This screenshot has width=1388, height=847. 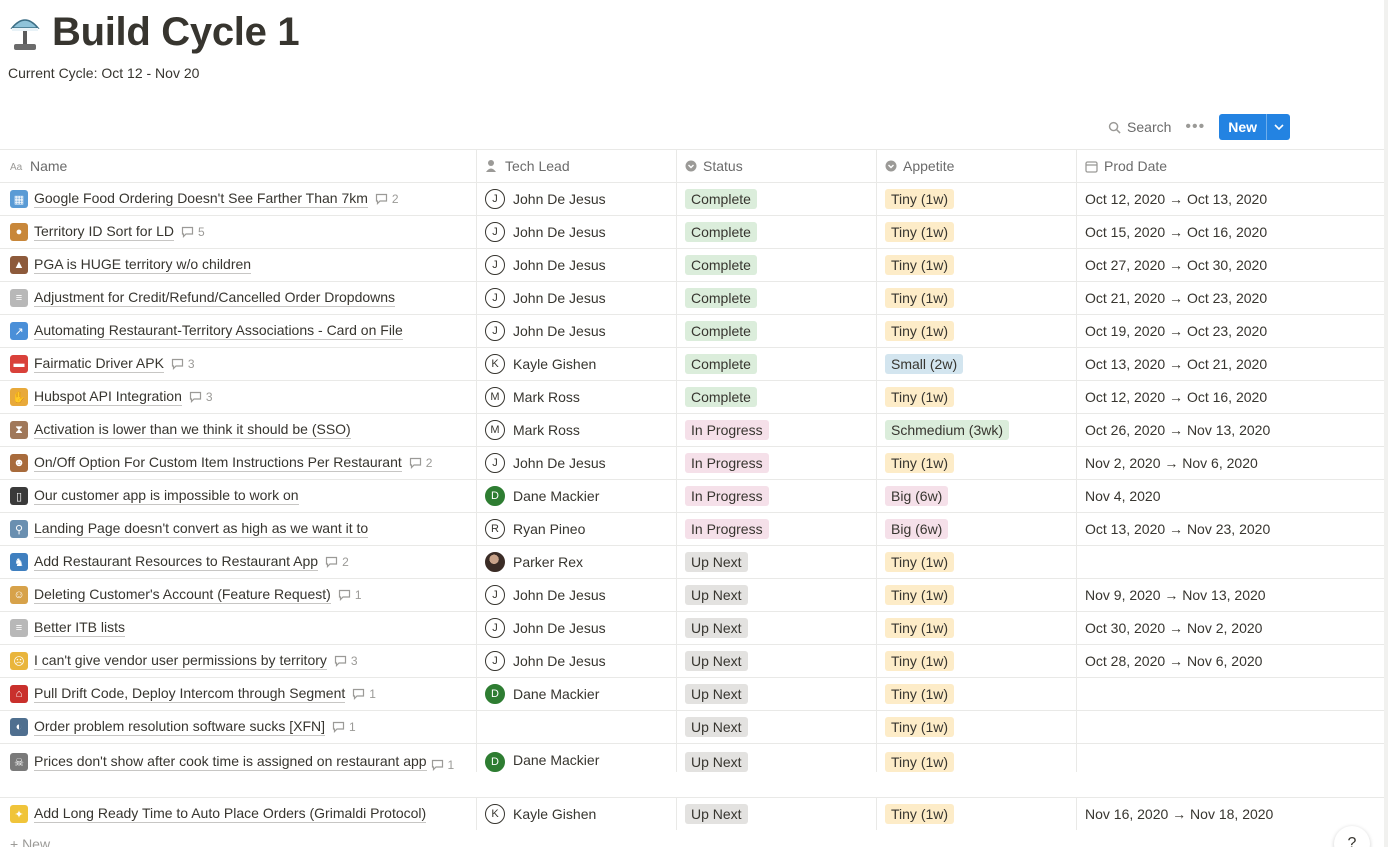 What do you see at coordinates (238, 364) in the screenshot?
I see `name-cell: ▬ Fairmatic Driver APK 3` at bounding box center [238, 364].